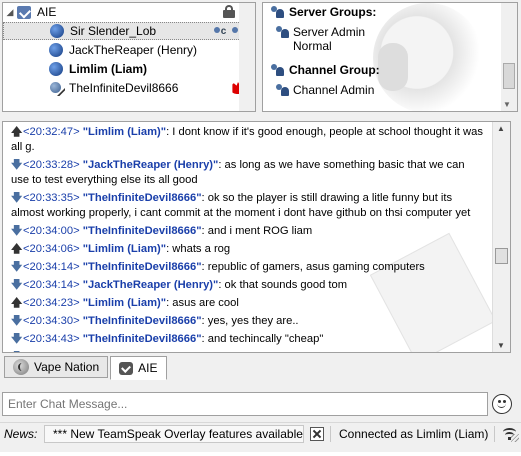  I want to click on user-name: Sir Slender_Lob, so click(113, 31).